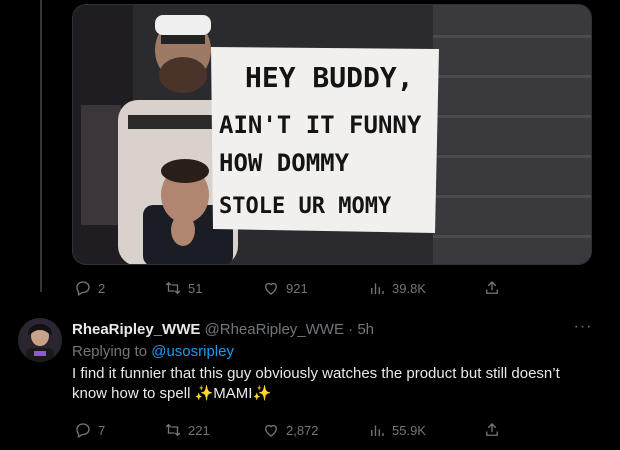 This screenshot has width=620, height=450. What do you see at coordinates (199, 430) in the screenshot?
I see `retweet-count: 221` at bounding box center [199, 430].